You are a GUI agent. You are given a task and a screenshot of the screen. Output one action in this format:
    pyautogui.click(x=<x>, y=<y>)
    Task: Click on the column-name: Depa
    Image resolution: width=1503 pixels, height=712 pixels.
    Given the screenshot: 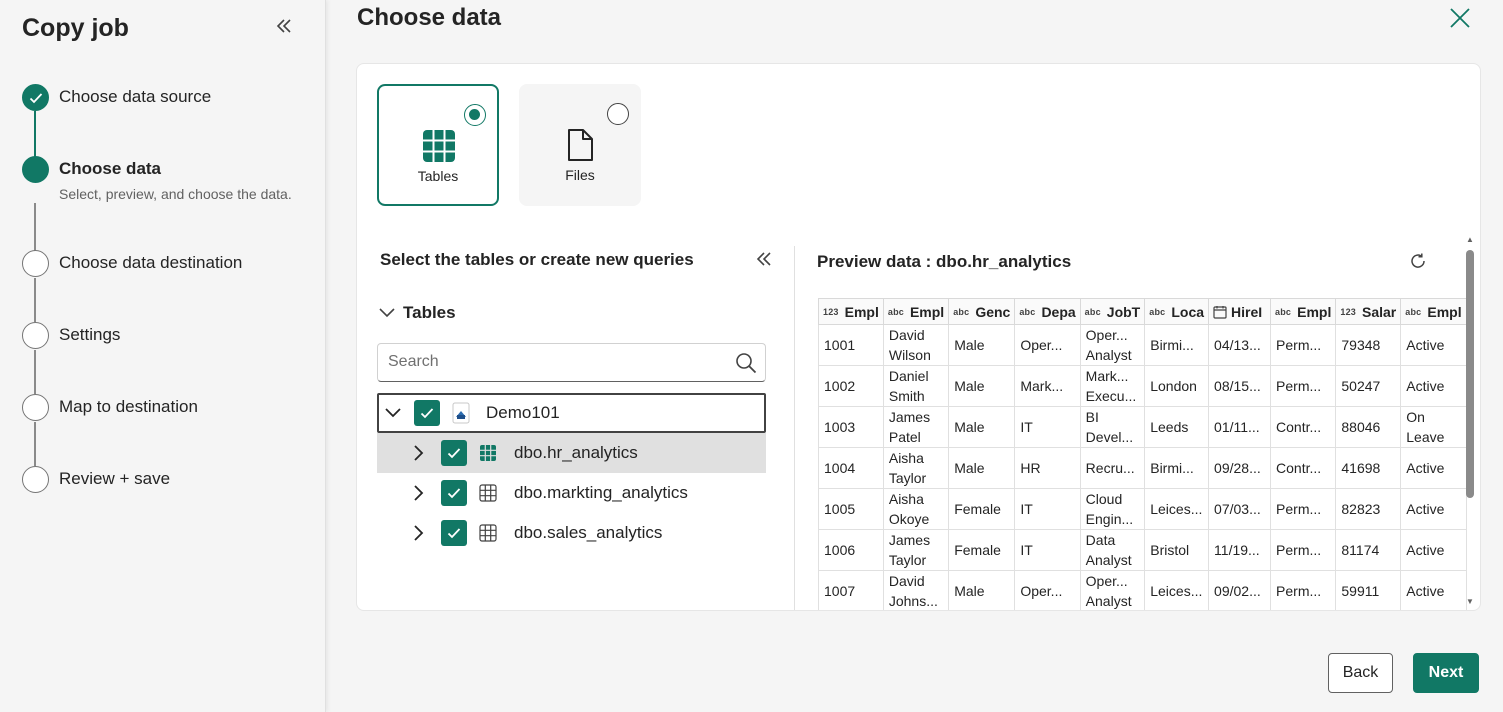 What is the action you would take?
    pyautogui.click(x=1058, y=311)
    